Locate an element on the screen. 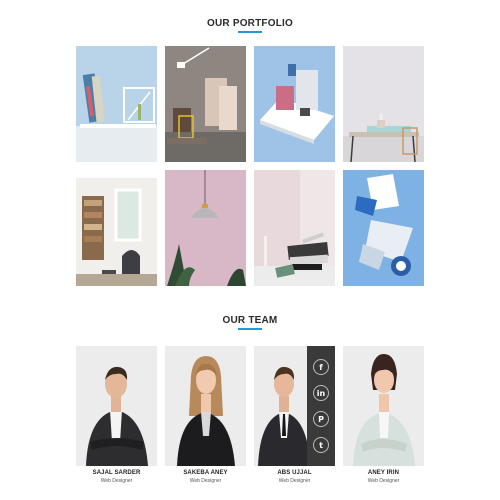  team-member-4: ANEY IRIN Web Designer is located at coordinates (383, 420).